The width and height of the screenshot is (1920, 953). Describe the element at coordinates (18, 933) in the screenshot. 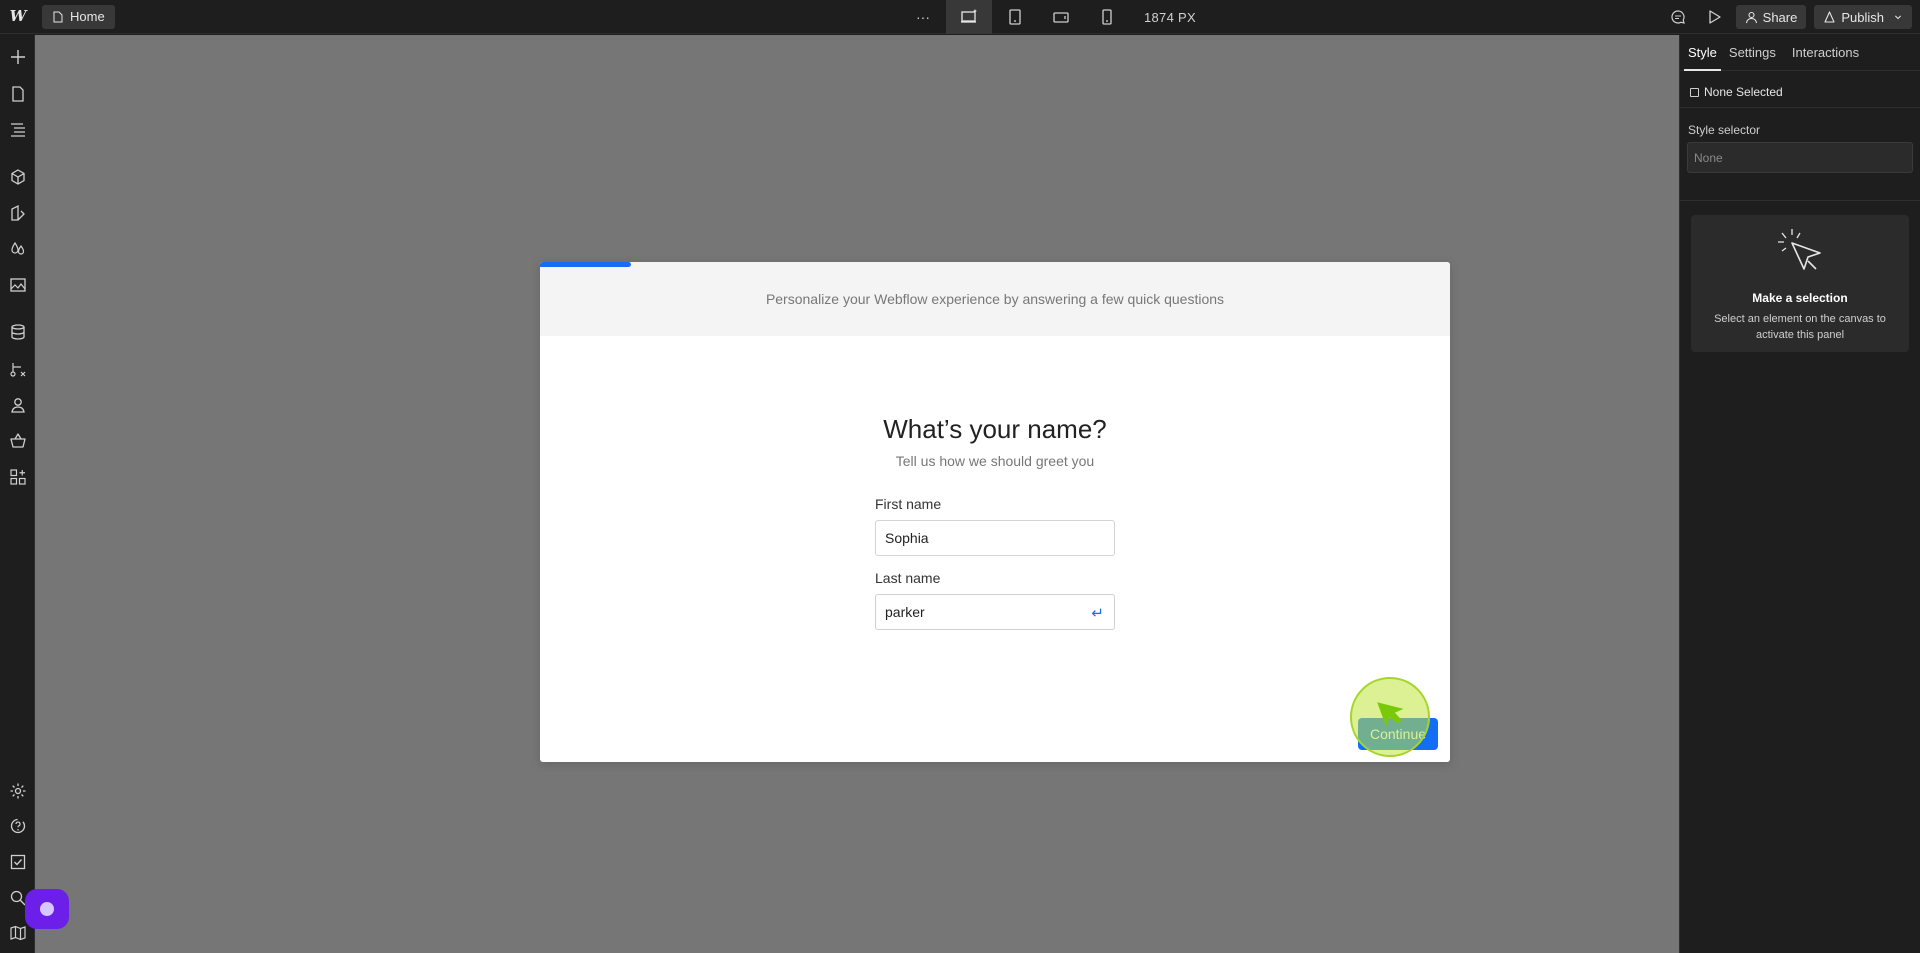

I see `map-icon` at that location.